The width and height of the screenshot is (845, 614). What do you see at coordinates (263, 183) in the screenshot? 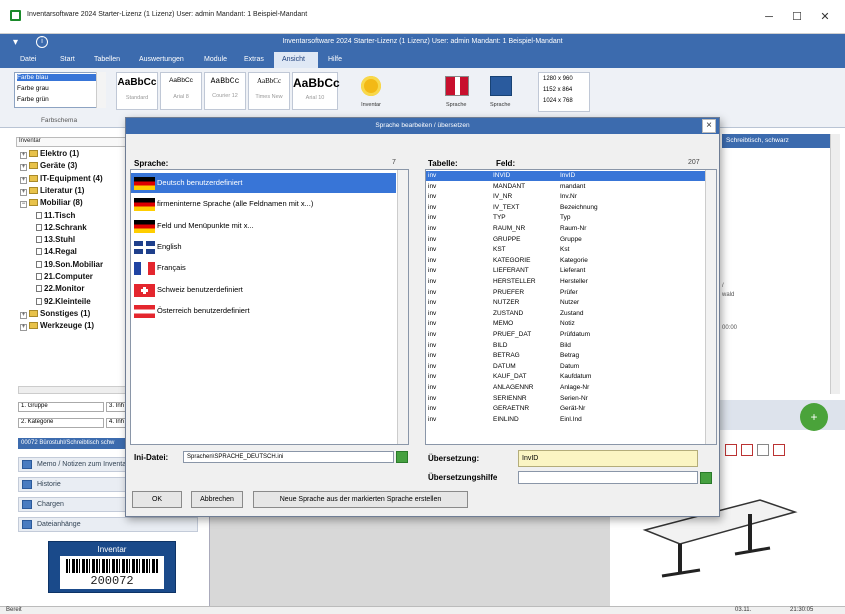
I see `language-item: Deutsch benutzerdefiniert` at bounding box center [263, 183].